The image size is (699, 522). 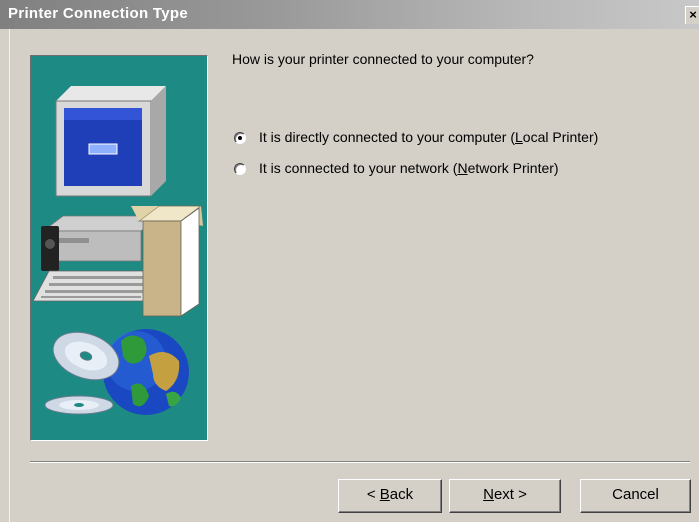 I want to click on window-title: Printer Connection Type, so click(x=98, y=13).